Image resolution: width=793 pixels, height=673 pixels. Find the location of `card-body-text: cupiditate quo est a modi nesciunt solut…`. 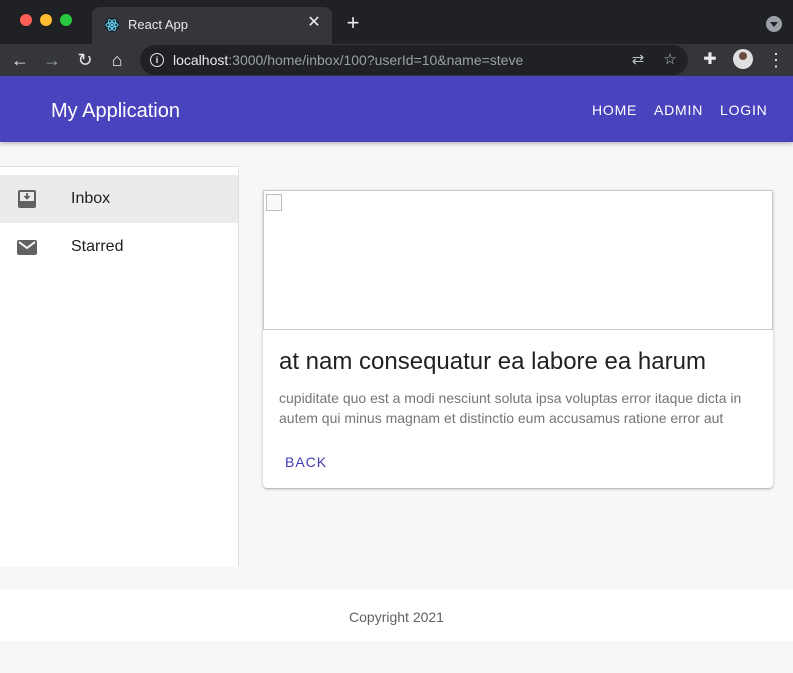

card-body-text: cupiditate quo est a modi nesciunt solut… is located at coordinates (510, 408).